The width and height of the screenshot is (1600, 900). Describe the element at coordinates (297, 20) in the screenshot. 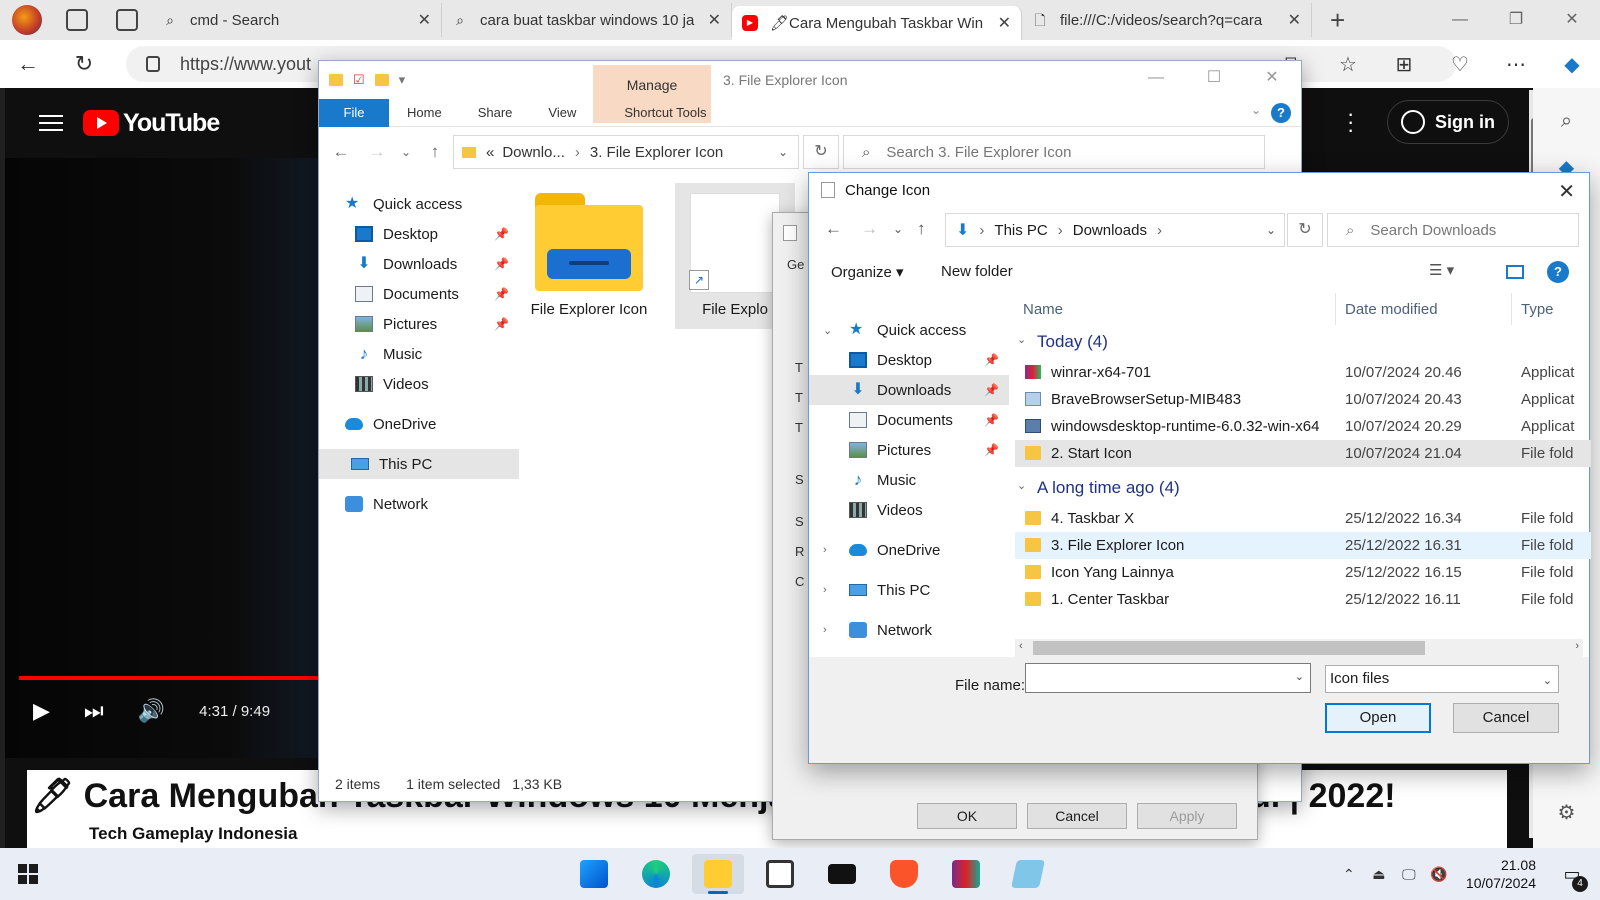

I see `browser-tab-0: ⌕ cmd - Search ✕` at that location.